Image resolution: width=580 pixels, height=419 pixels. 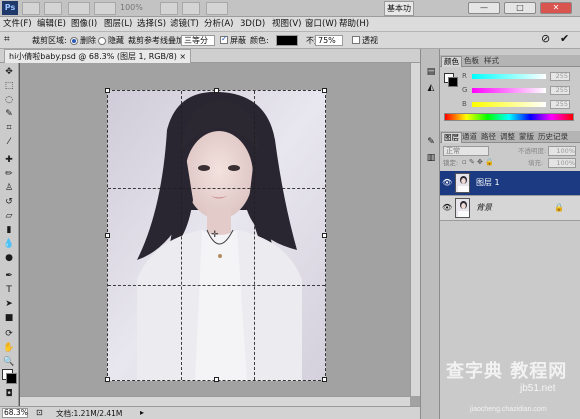 I want to click on menu-layer: 图层(L), so click(x=118, y=24).